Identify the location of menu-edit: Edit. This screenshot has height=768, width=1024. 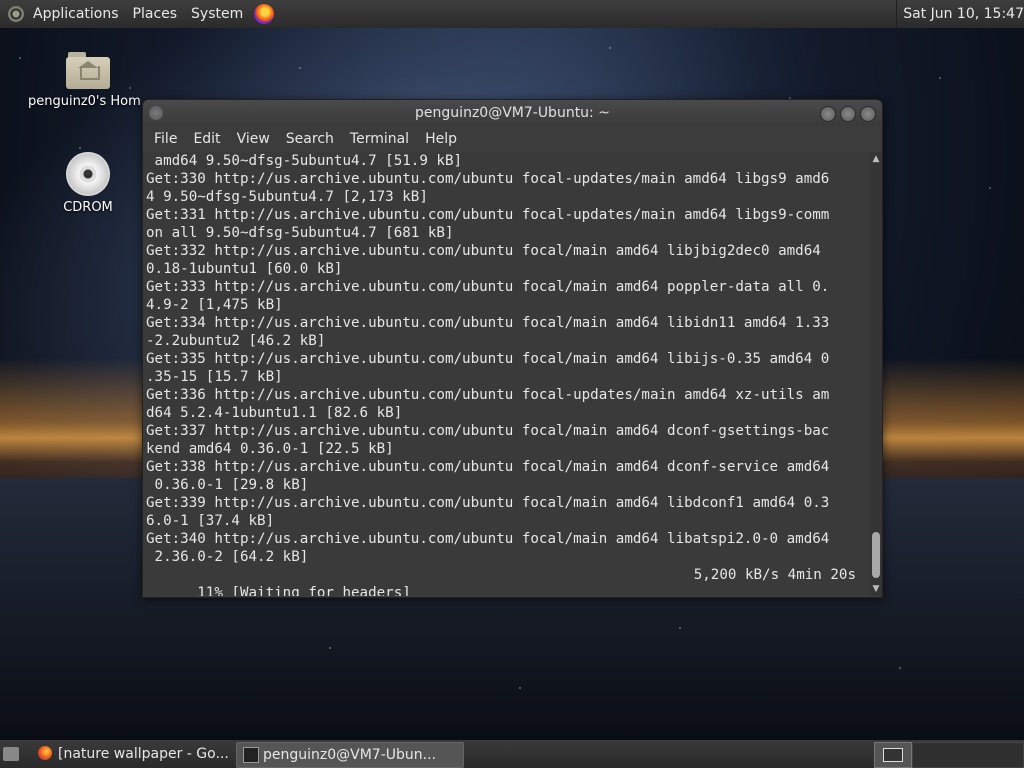
(206, 139).